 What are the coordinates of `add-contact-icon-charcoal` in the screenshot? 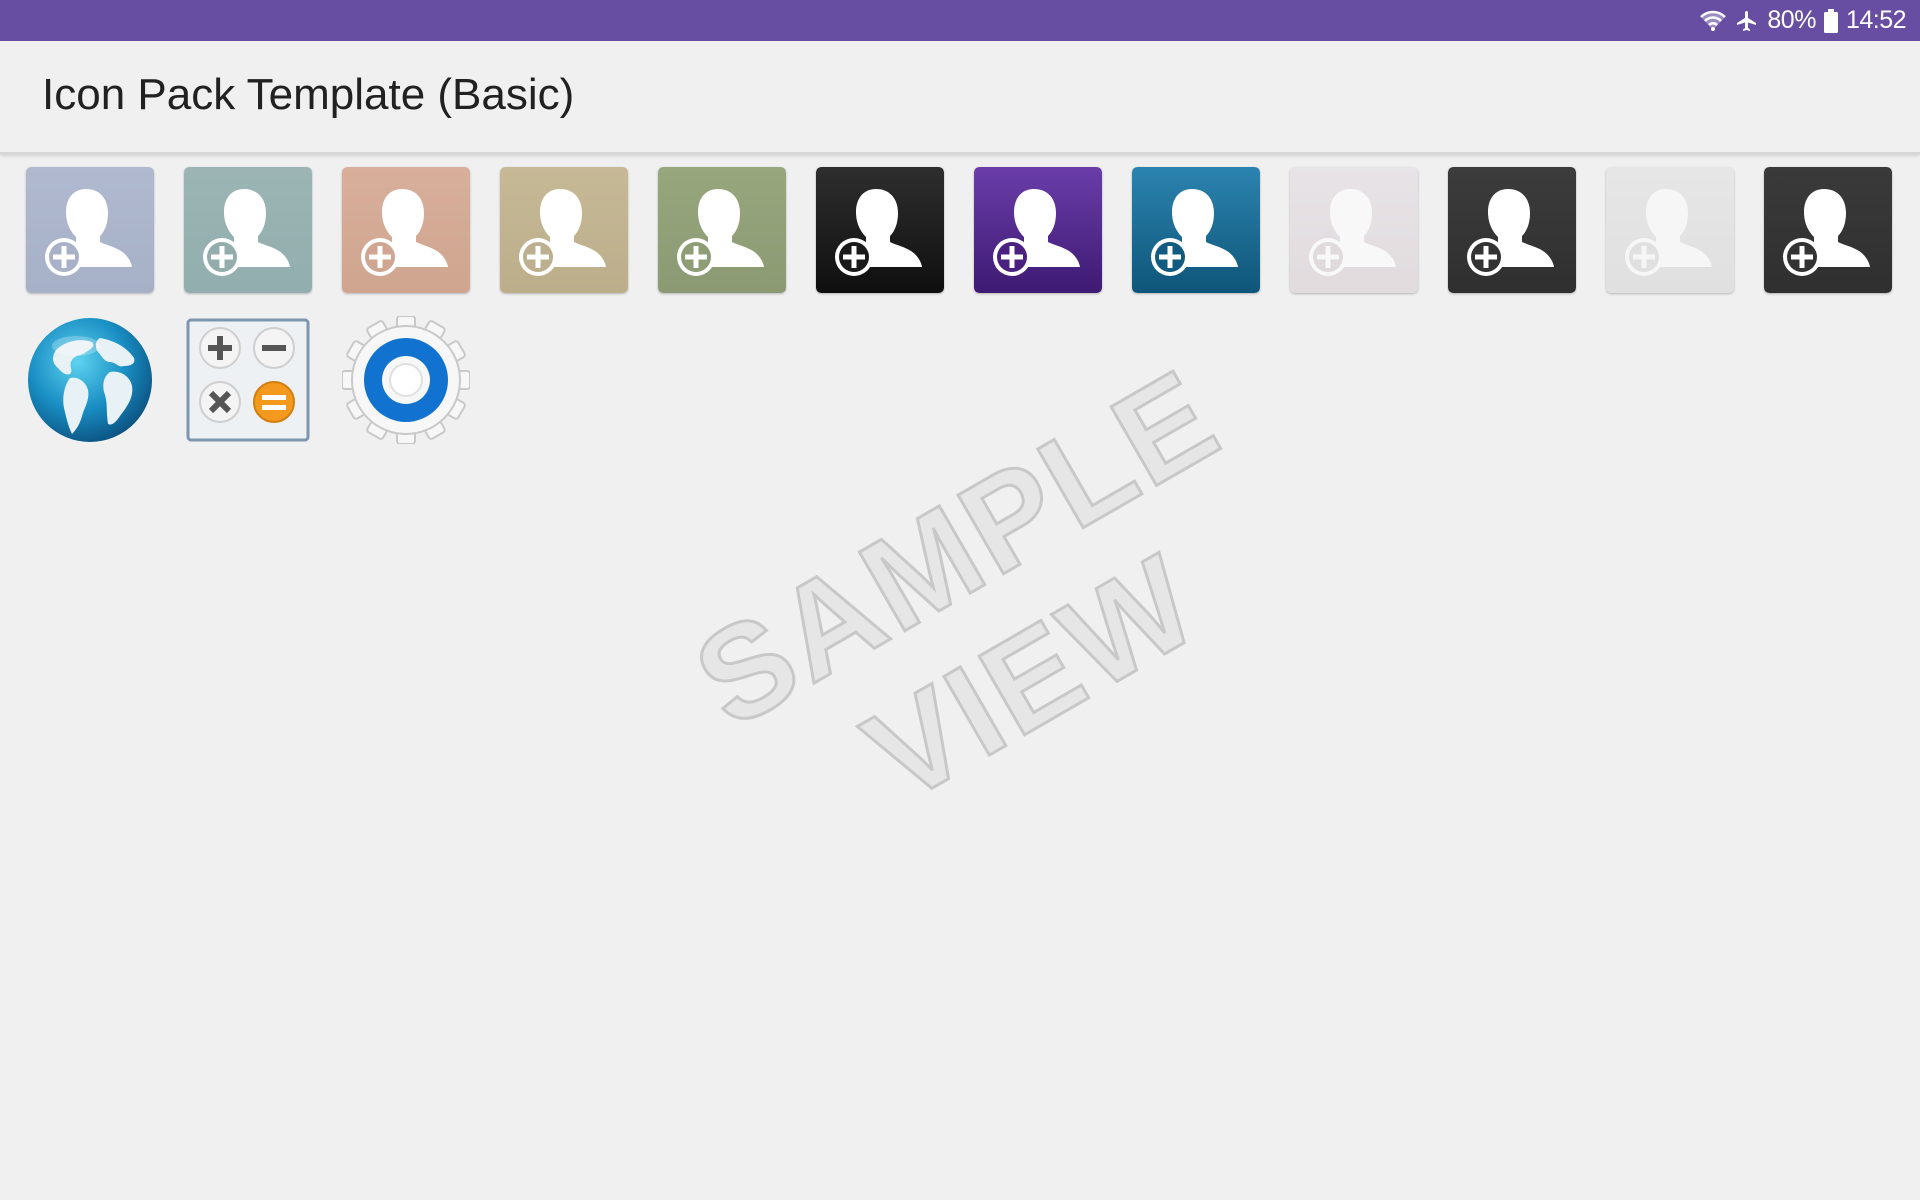 It's located at (1828, 231).